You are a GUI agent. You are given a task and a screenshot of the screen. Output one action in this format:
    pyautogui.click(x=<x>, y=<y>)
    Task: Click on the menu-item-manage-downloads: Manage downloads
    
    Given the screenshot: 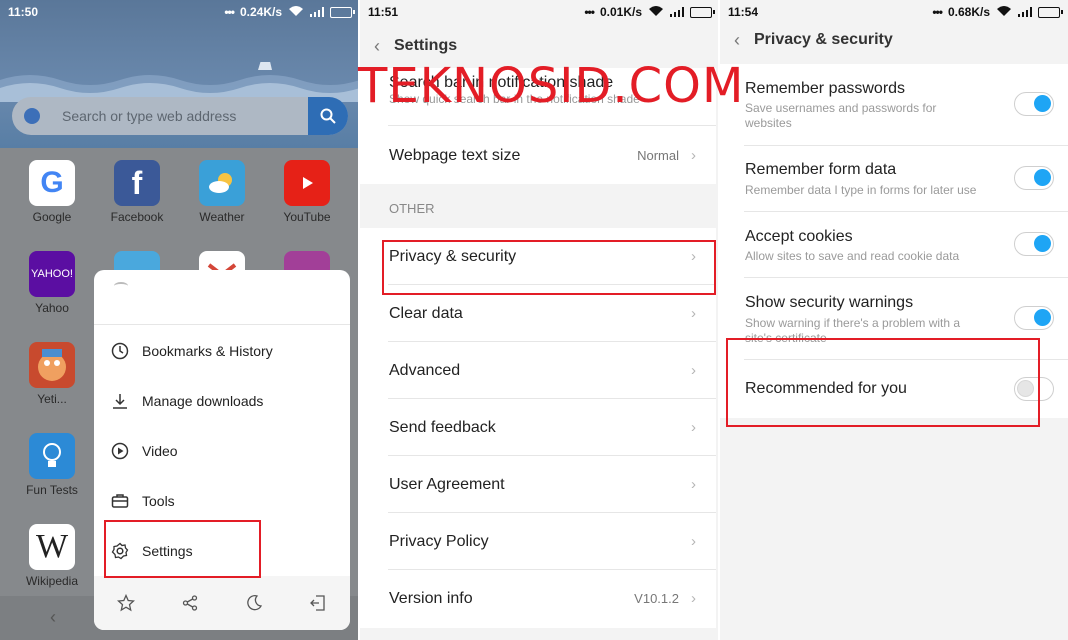 What is the action you would take?
    pyautogui.click(x=222, y=401)
    